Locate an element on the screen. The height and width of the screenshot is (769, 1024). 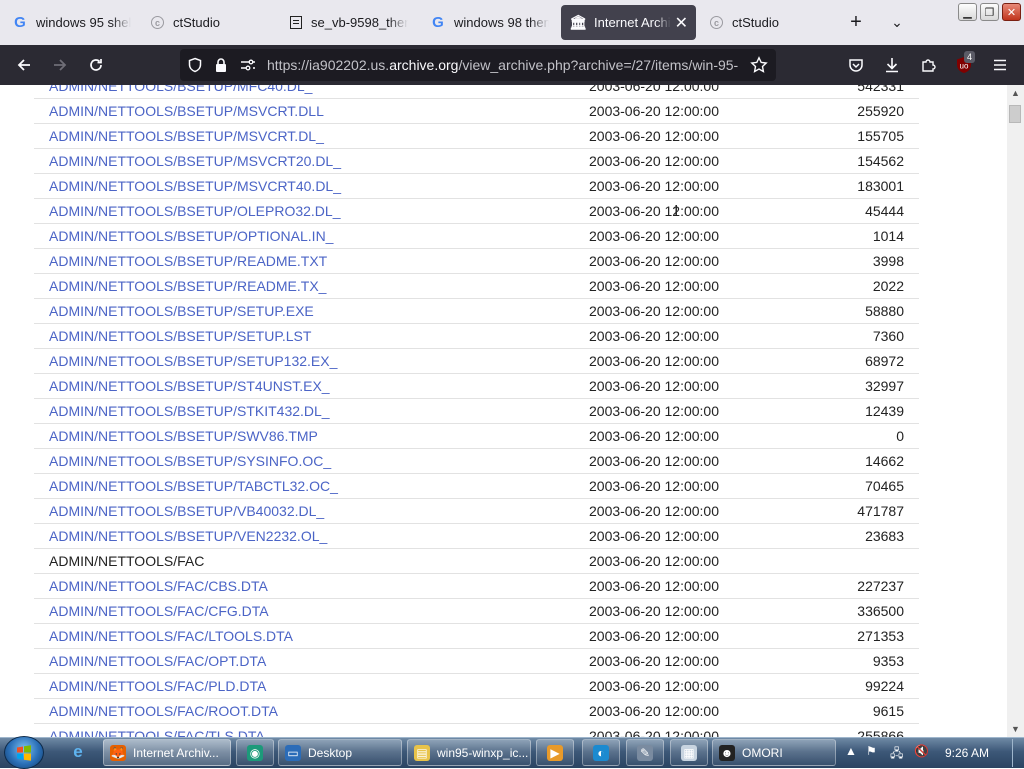
file-link: ADMIN/NETTOOLS/BSETUP/MSVCRT.DL_ is located at coordinates (186, 136).